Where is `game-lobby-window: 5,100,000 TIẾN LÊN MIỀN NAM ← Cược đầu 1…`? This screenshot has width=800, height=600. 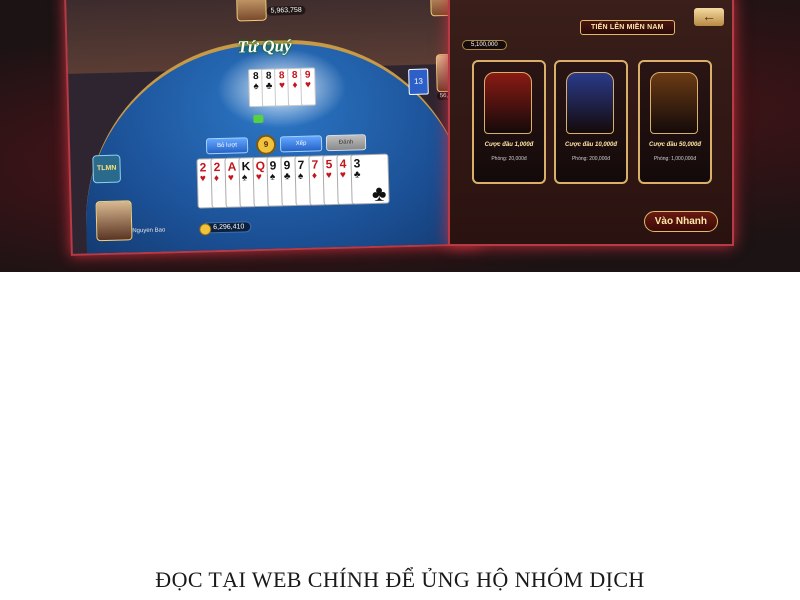
game-lobby-window: 5,100,000 TIẾN LÊN MIỀN NAM ← Cược đầu 1… is located at coordinates (591, 123).